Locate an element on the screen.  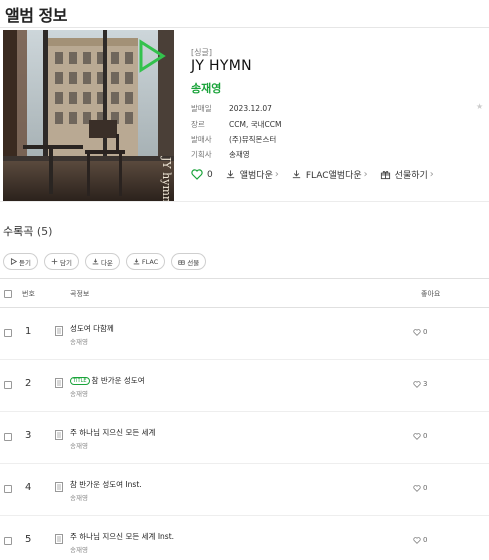
tracklist-heading: 수록곡 (5) is located at coordinates (28, 231).